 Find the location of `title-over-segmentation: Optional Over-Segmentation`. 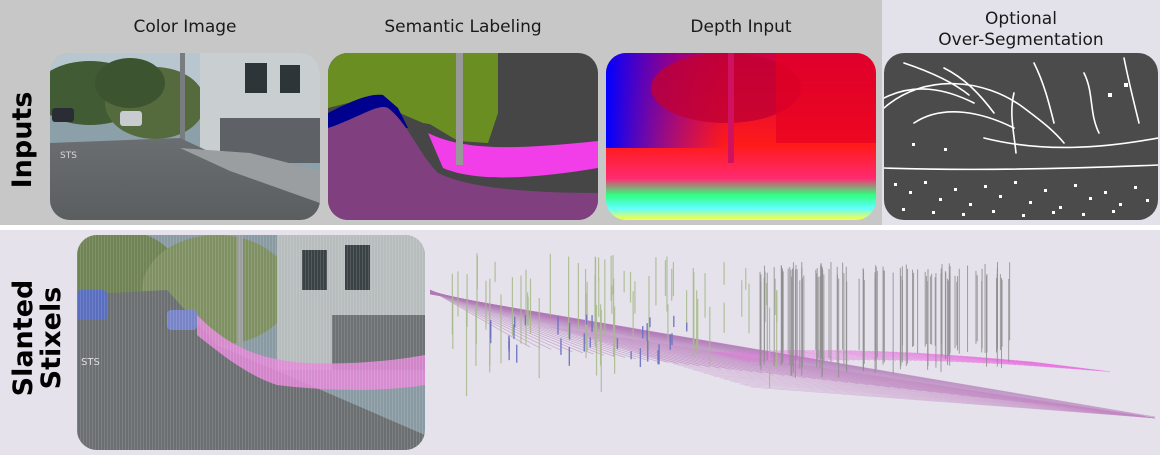

title-over-segmentation: Optional Over-Segmentation is located at coordinates (1021, 30).